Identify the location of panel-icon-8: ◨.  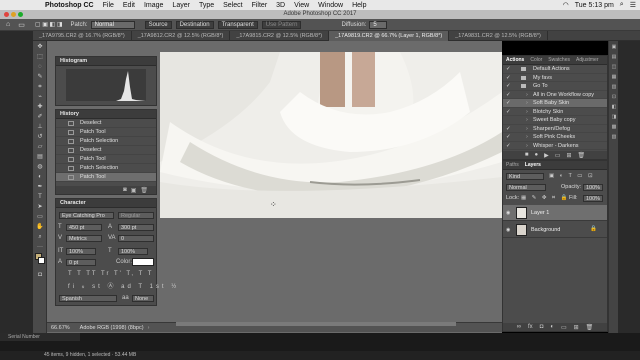
(614, 117).